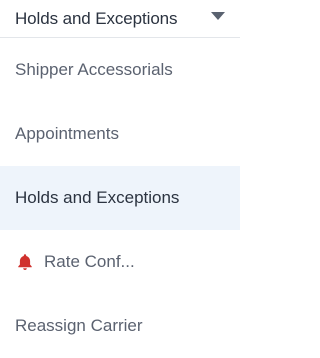 This screenshot has width=320, height=358. Describe the element at coordinates (67, 133) in the screenshot. I see `menu-item-label: Appointments` at that location.